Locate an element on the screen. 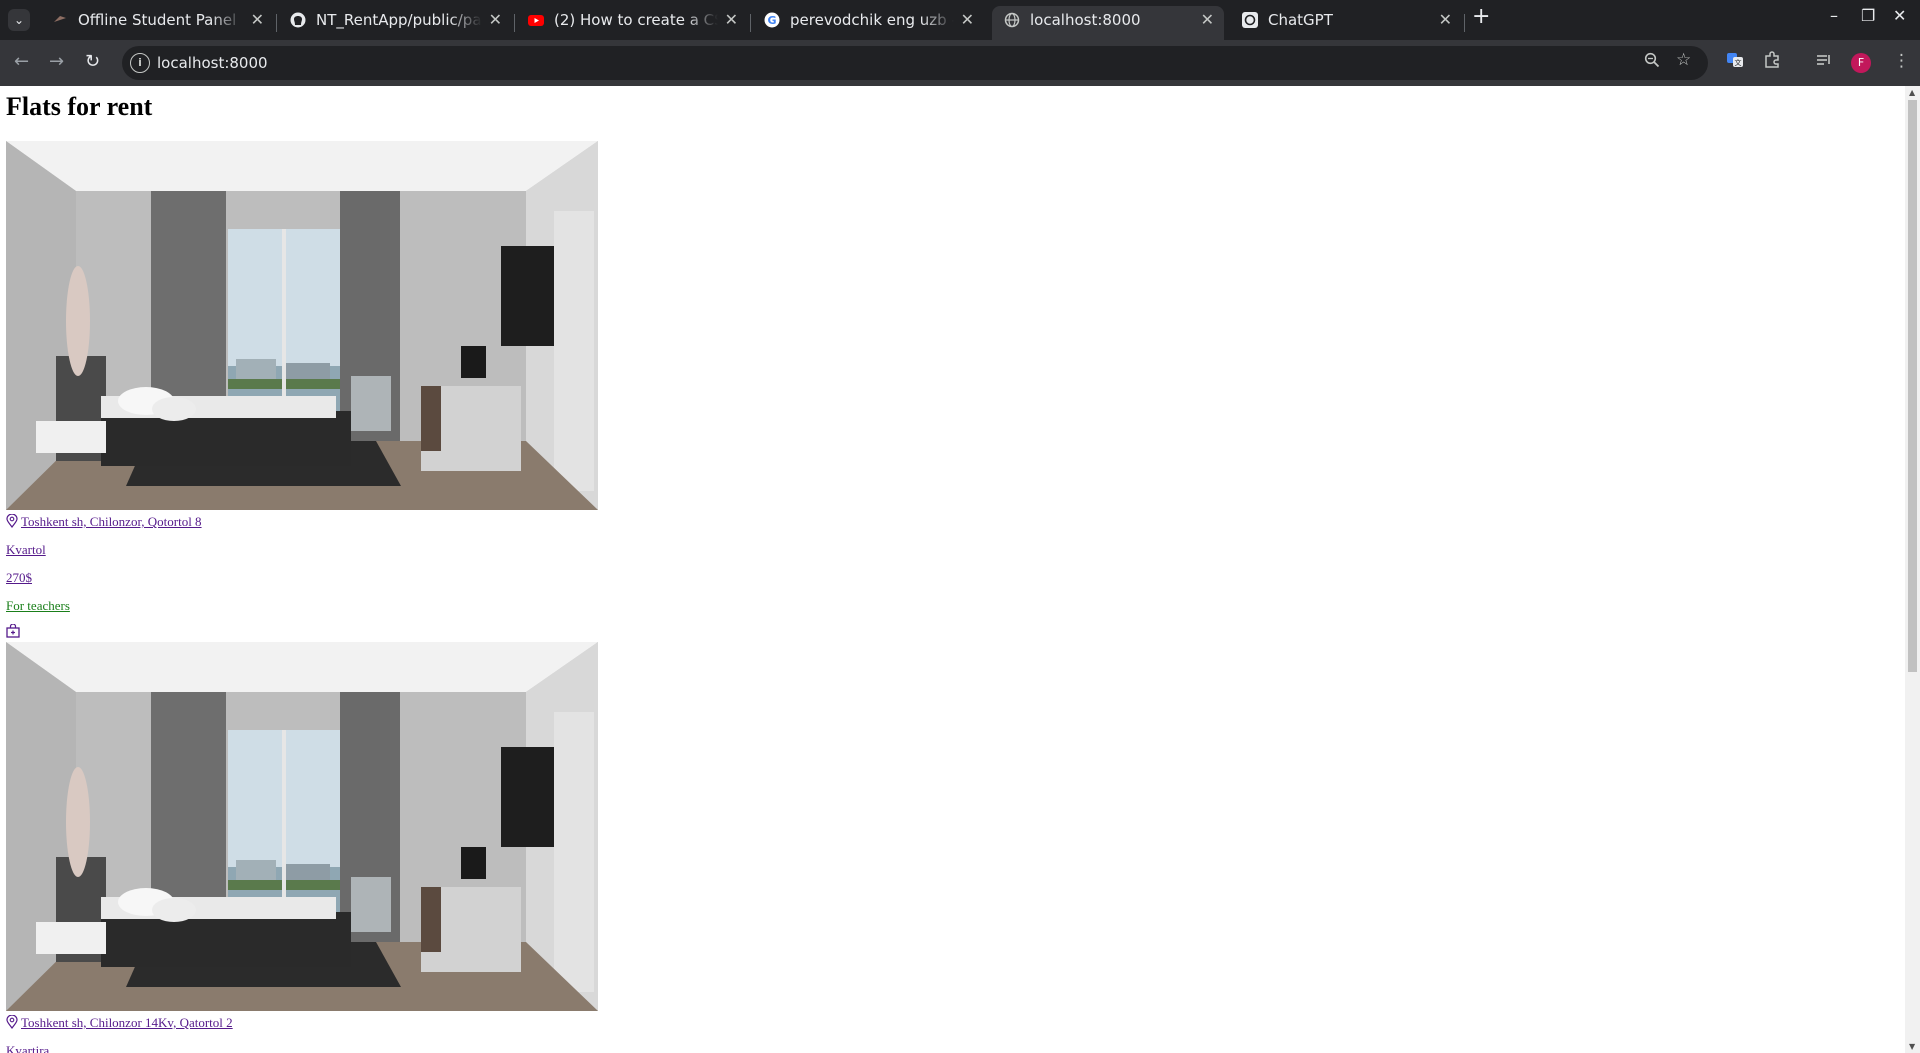 The height and width of the screenshot is (1053, 1920). kebab-menu-icon: ⋮ is located at coordinates (1901, 61).